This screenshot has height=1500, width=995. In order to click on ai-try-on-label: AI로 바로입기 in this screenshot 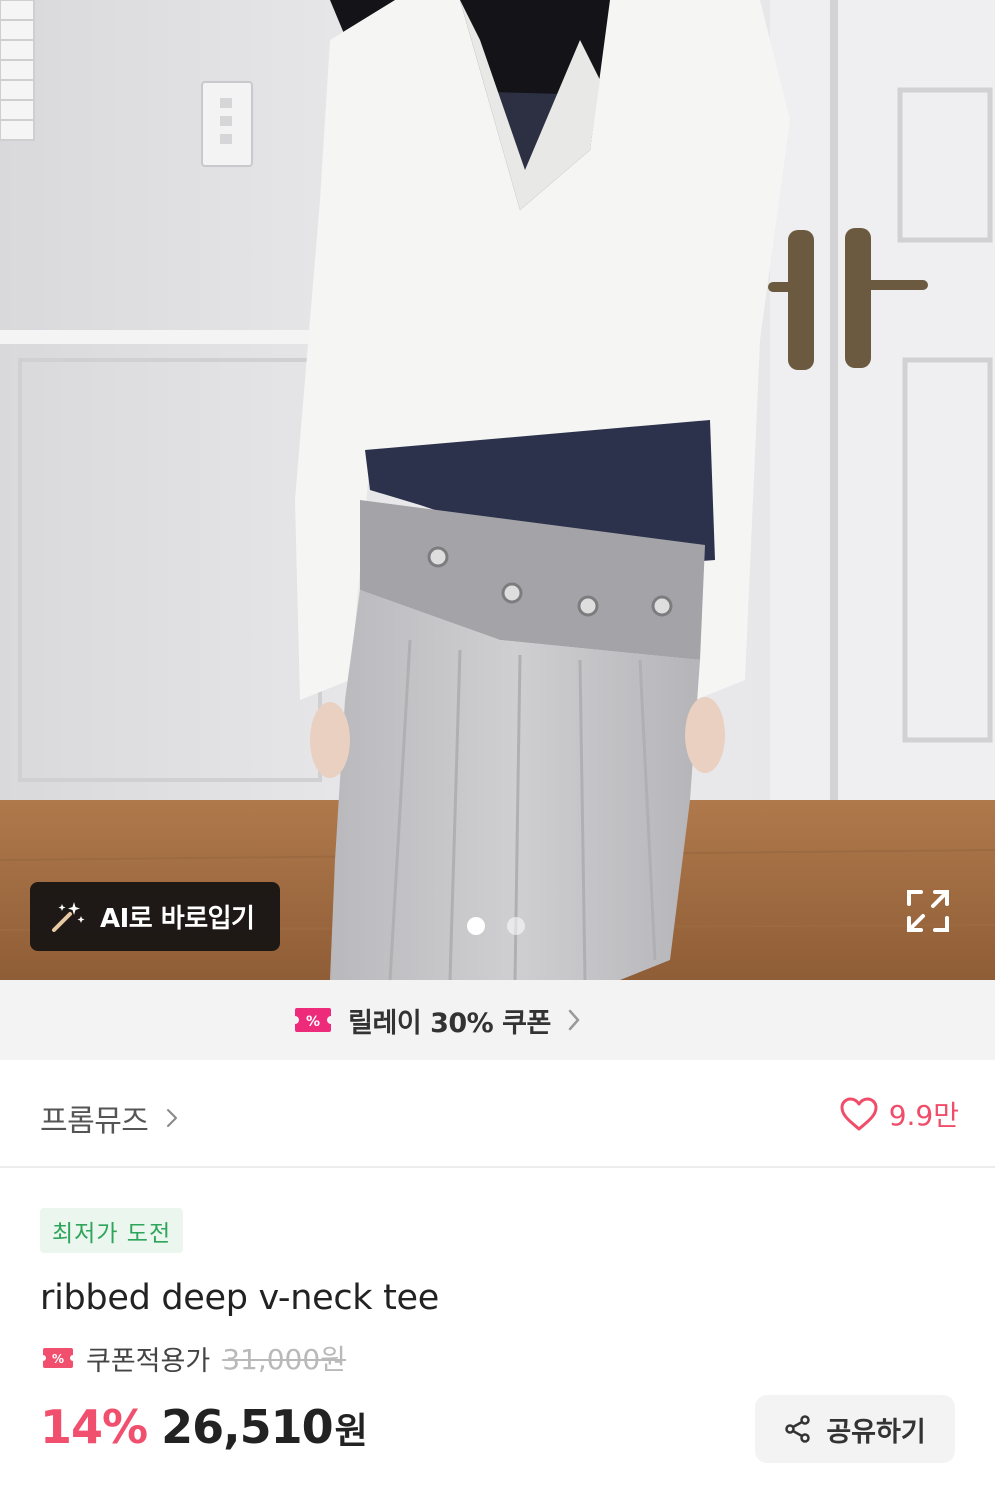, I will do `click(177, 919)`.